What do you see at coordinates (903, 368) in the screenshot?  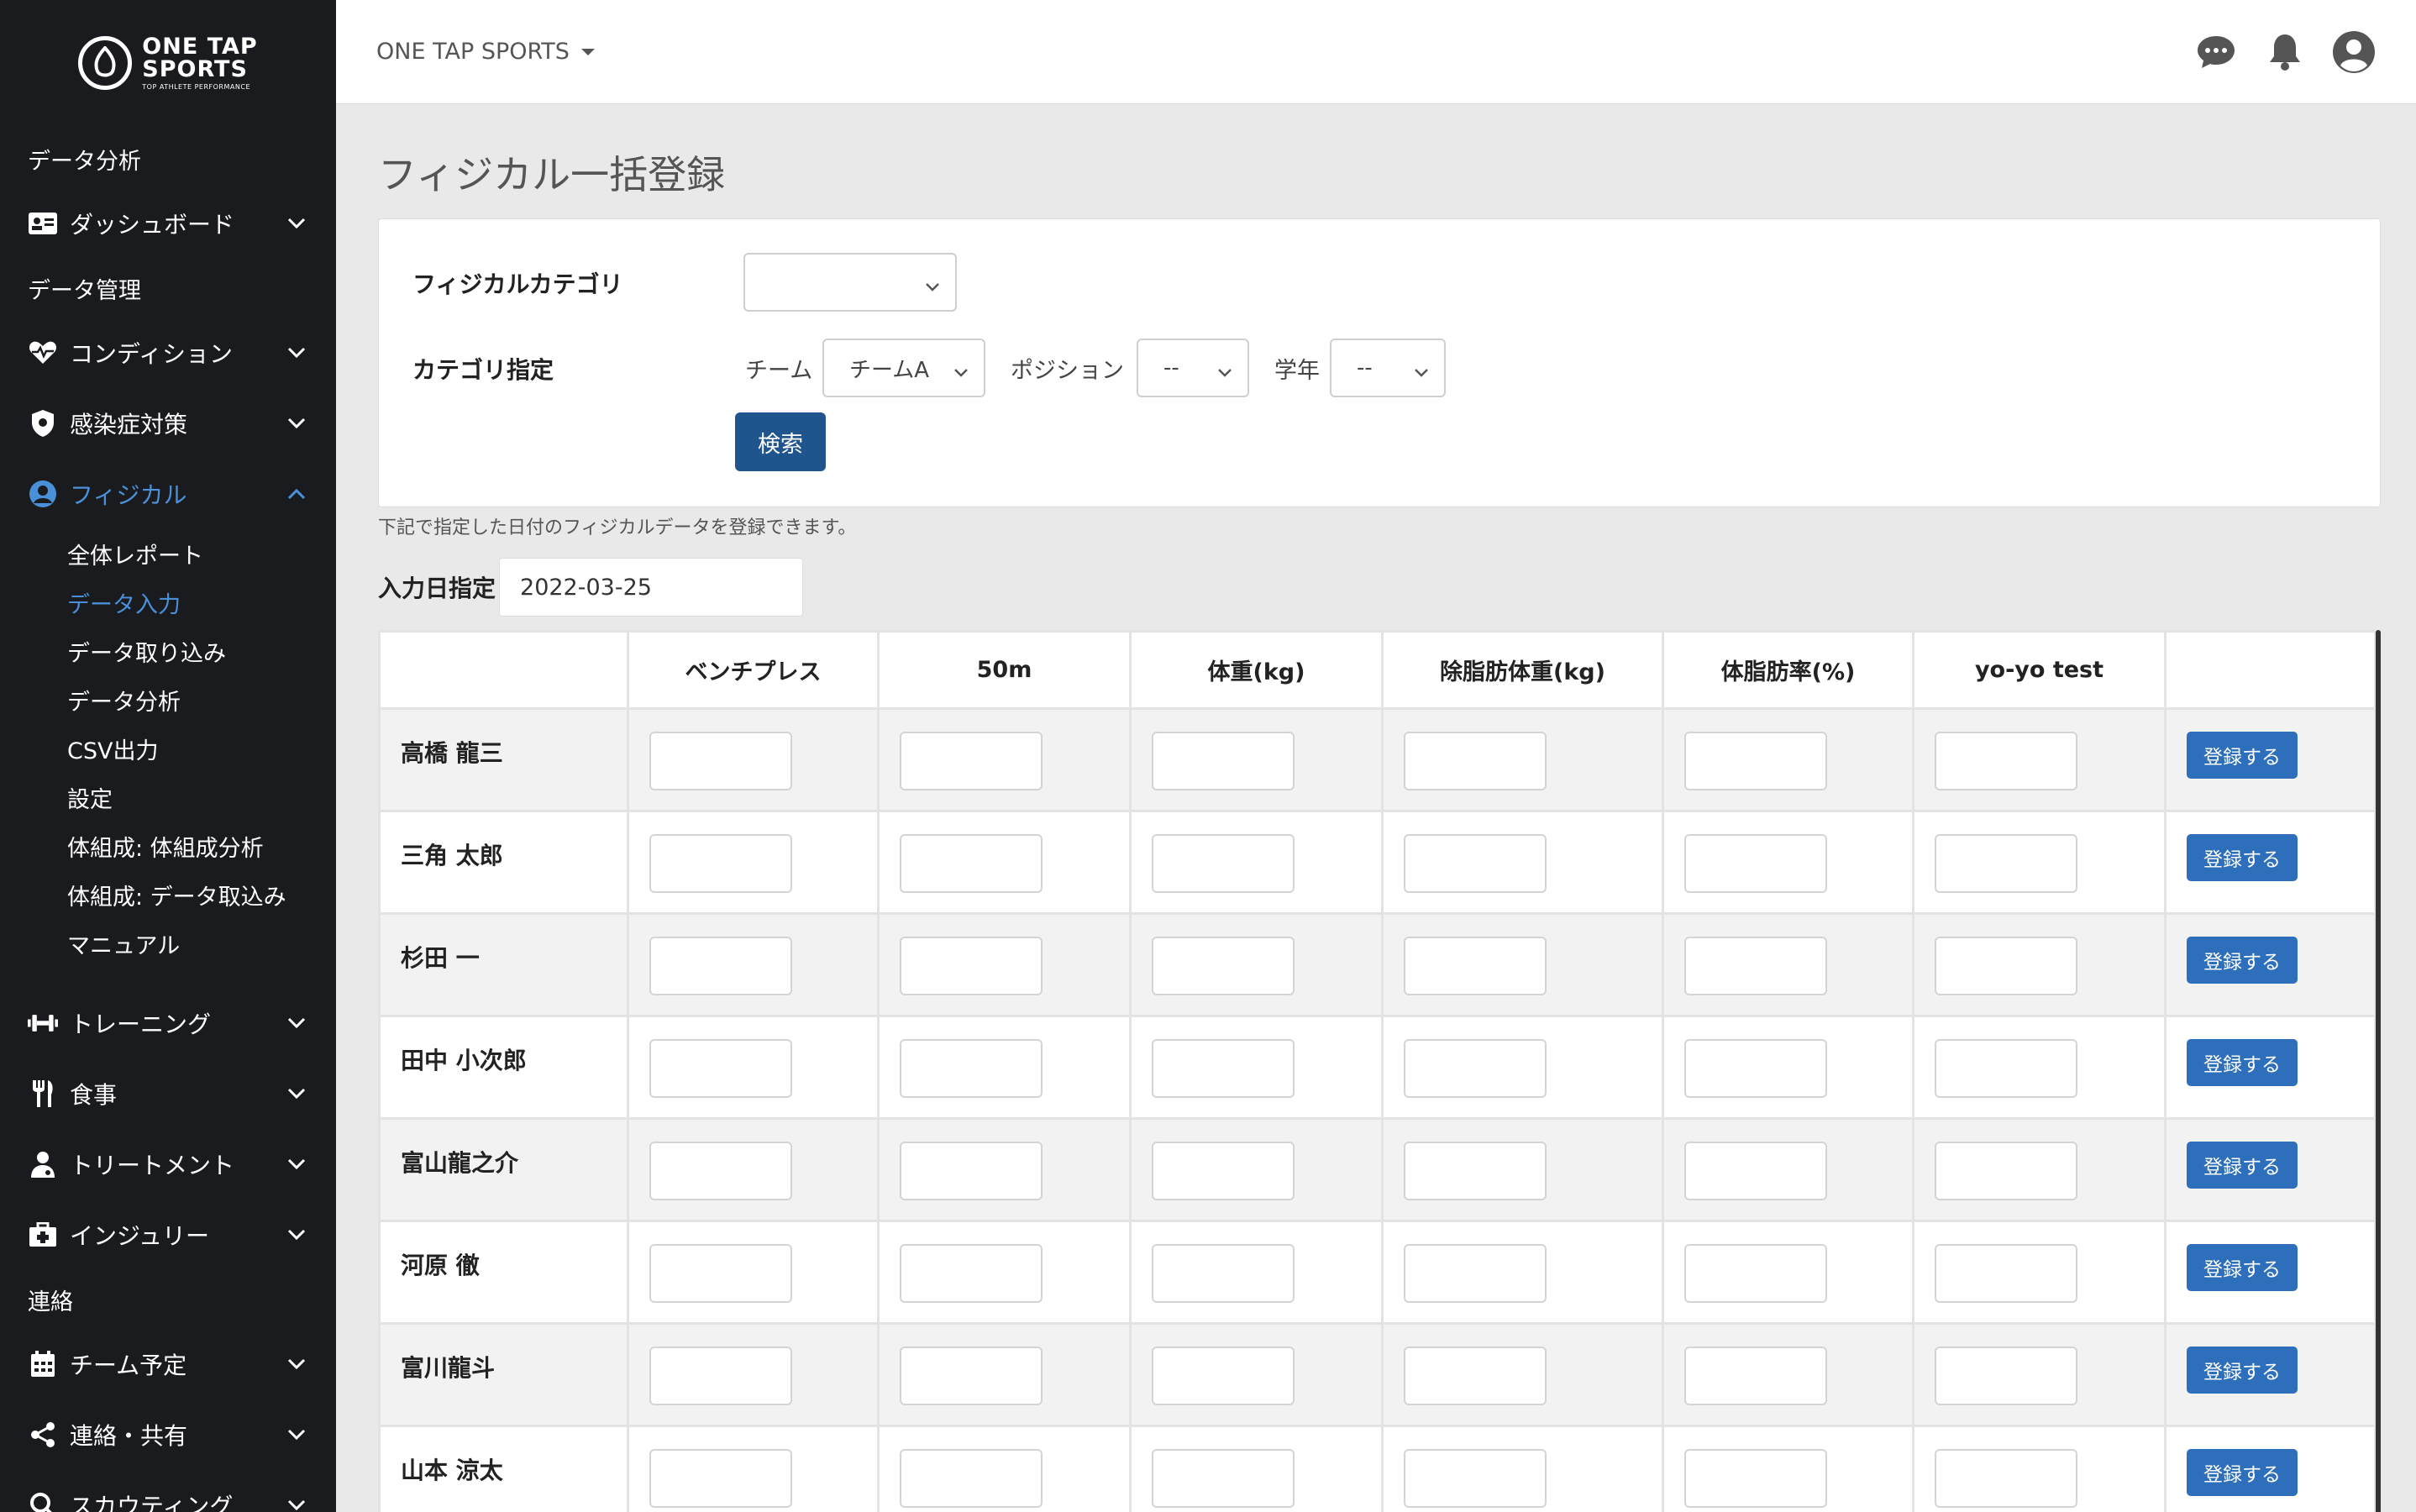 I see `team-select: チームA` at bounding box center [903, 368].